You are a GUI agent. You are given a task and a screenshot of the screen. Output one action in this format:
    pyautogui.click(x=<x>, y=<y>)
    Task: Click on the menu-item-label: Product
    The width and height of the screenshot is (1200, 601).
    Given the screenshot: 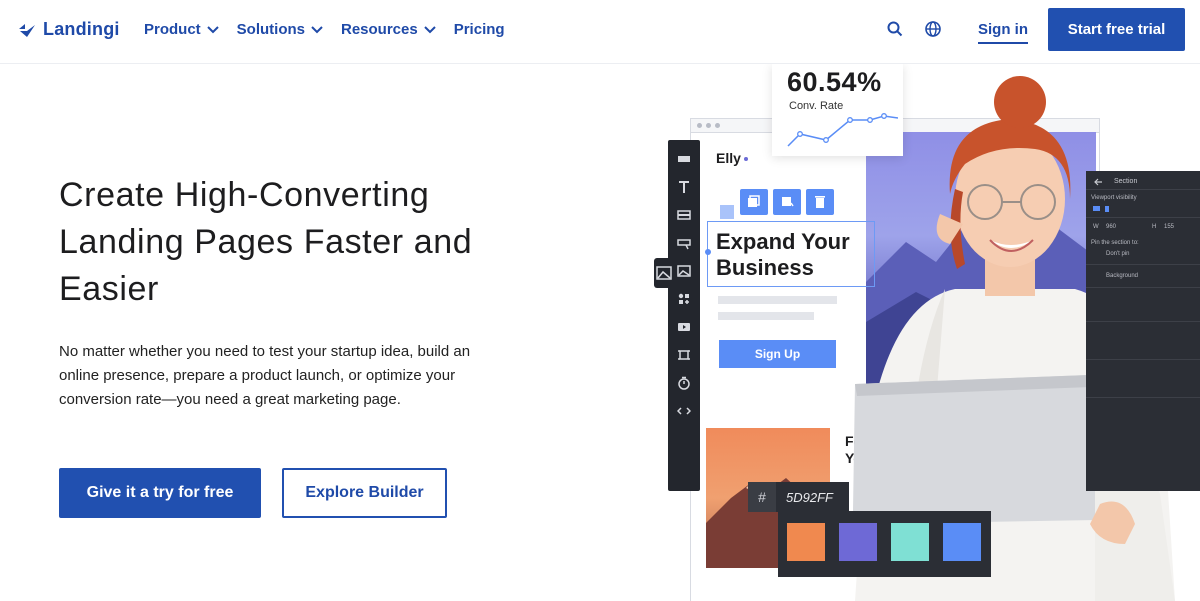 What is the action you would take?
    pyautogui.click(x=172, y=29)
    